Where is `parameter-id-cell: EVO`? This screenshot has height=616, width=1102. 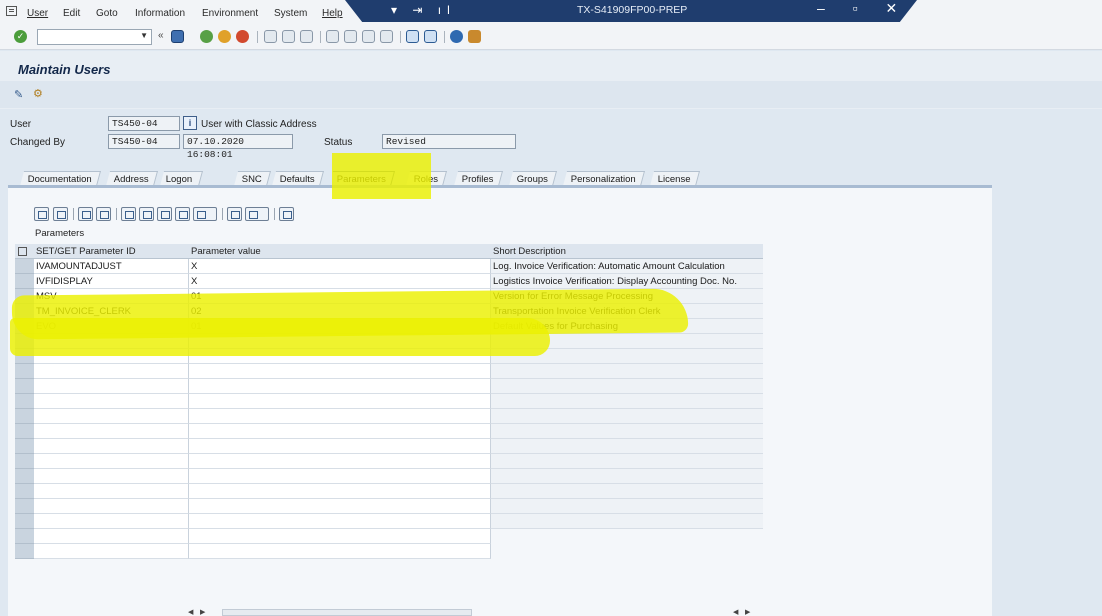
parameter-id-cell: EVO is located at coordinates (111, 326).